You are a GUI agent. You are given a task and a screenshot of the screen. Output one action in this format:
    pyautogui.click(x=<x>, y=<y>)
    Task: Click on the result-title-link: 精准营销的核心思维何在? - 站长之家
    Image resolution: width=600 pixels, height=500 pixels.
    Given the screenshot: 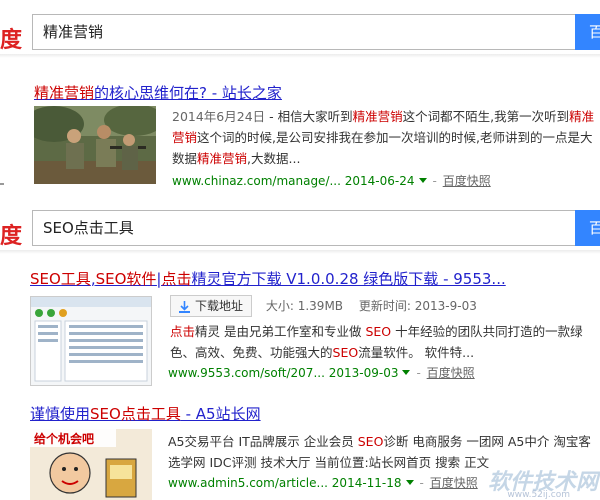 What is the action you would take?
    pyautogui.click(x=158, y=93)
    